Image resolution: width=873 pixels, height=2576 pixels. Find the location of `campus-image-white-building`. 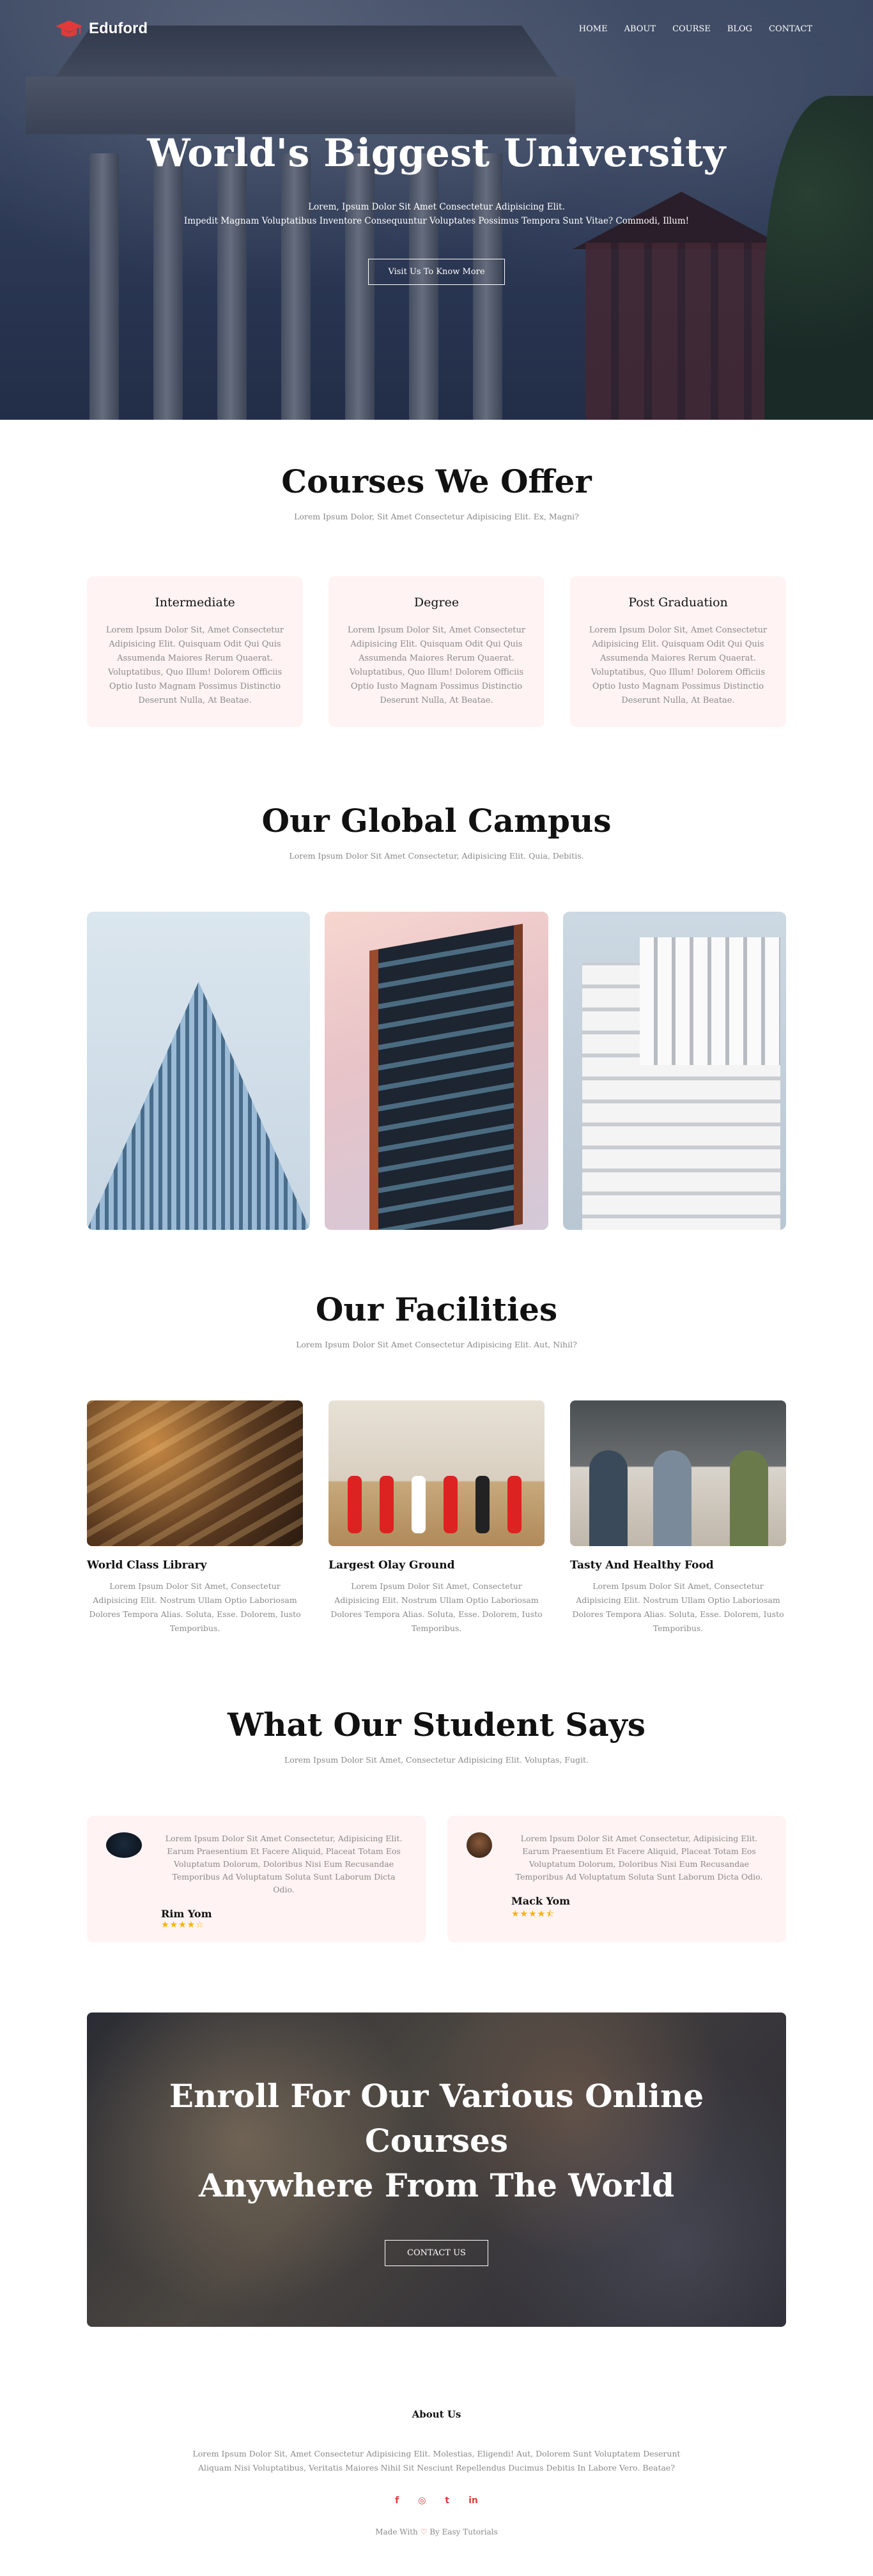

campus-image-white-building is located at coordinates (674, 1071).